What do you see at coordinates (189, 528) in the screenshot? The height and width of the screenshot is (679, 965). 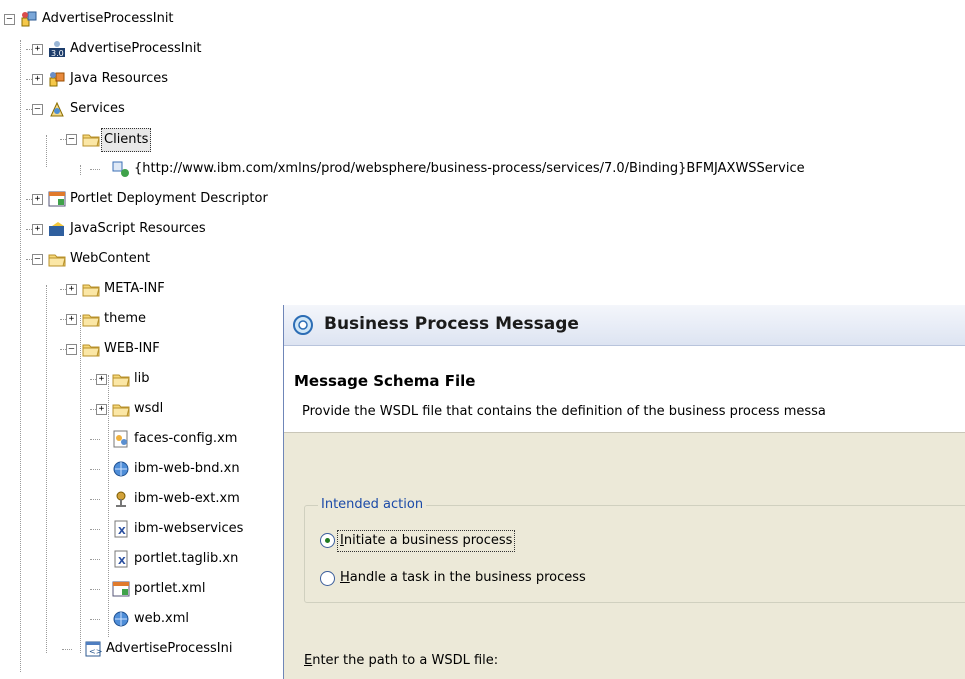 I see `tree-node-label: ibm-webservices` at bounding box center [189, 528].